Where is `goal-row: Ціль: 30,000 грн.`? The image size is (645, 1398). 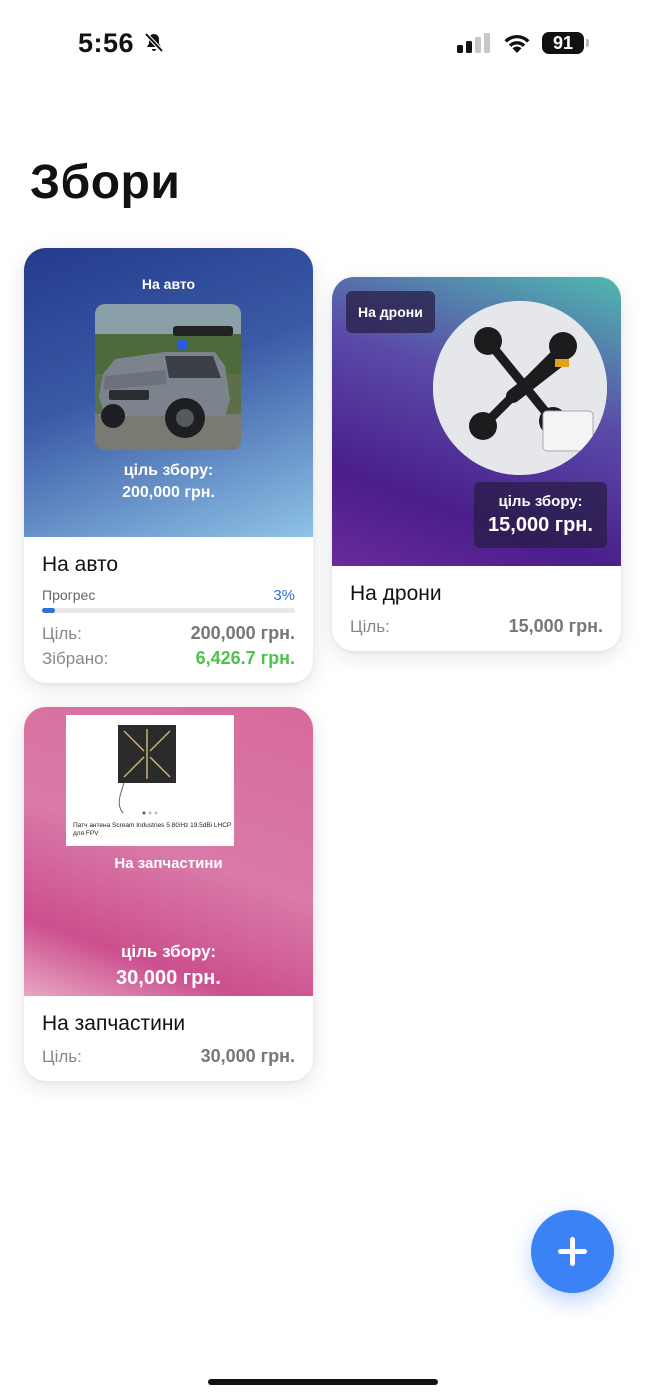
goal-row: Ціль: 30,000 грн. is located at coordinates (168, 1056).